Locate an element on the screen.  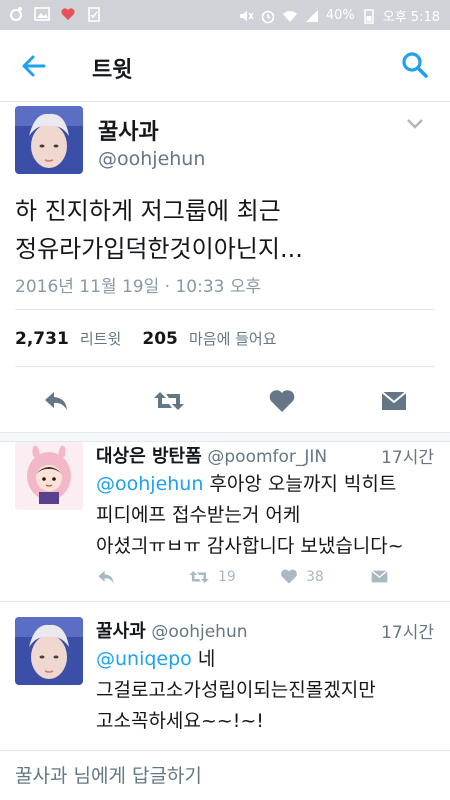
reply-text-line: 피디에프 접수받는거 어케 is located at coordinates (198, 515).